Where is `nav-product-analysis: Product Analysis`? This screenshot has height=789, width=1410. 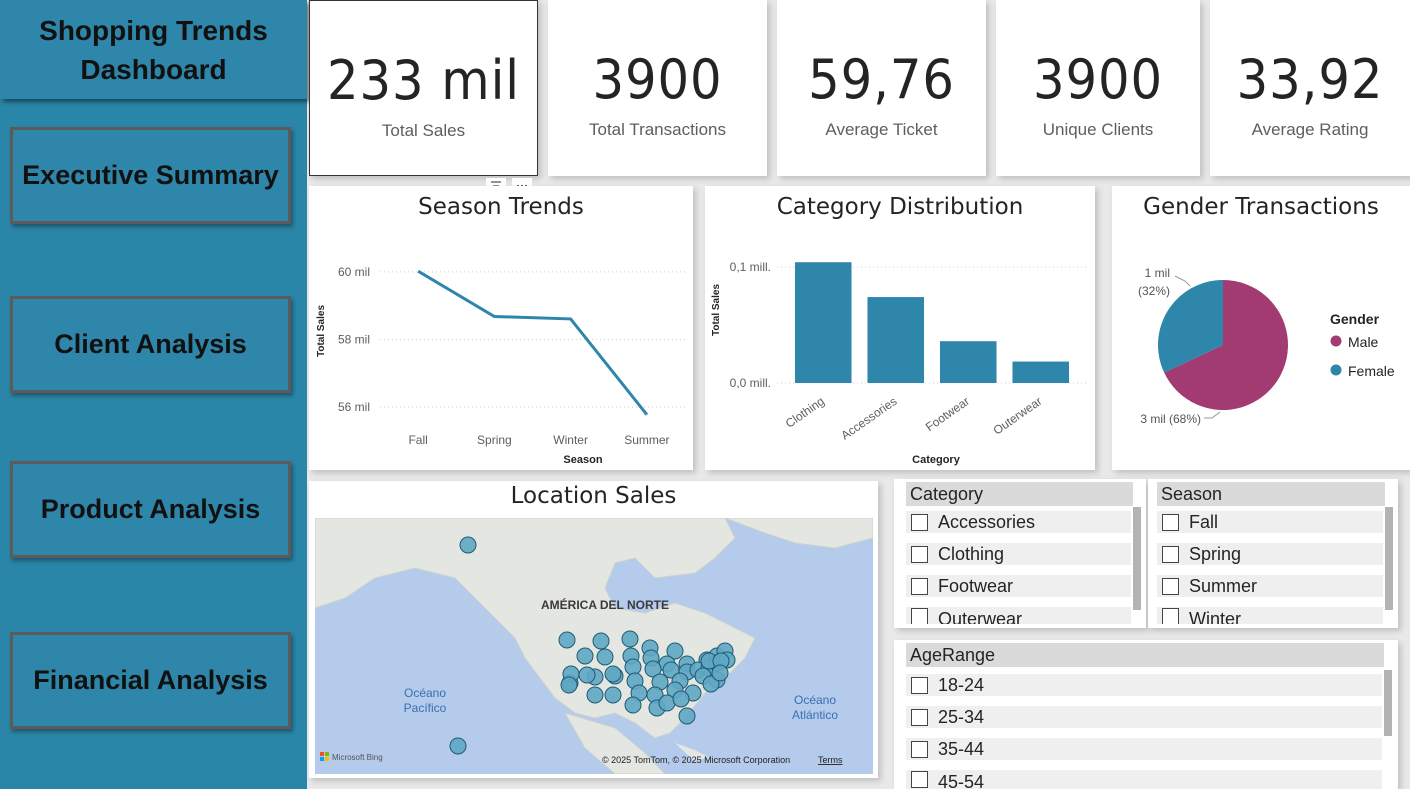 nav-product-analysis: Product Analysis is located at coordinates (150, 509).